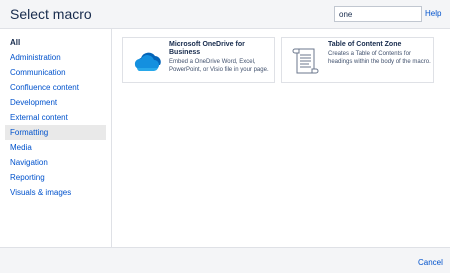  Describe the element at coordinates (51, 14) in the screenshot. I see `dialog-title: Select macro` at that location.